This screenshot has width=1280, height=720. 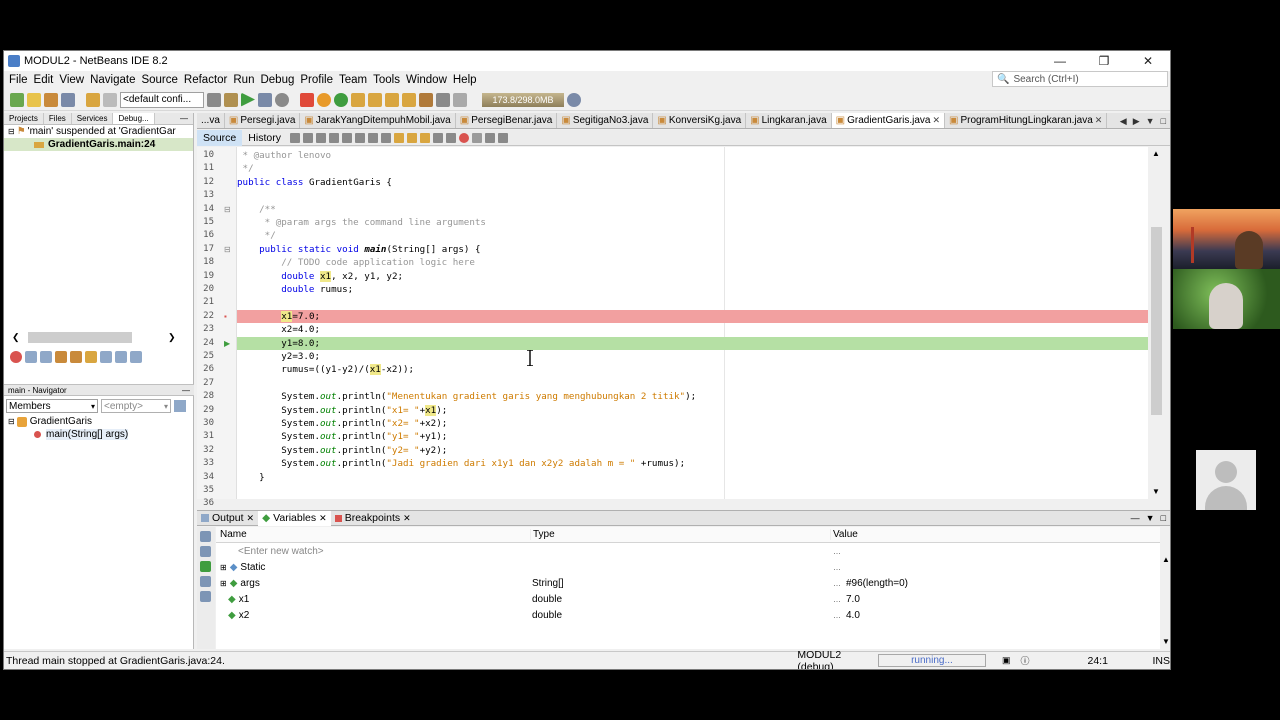 What do you see at coordinates (692, 423) in the screenshot?
I see `code-line: System.out.println("x2= "+x2);` at bounding box center [692, 423].